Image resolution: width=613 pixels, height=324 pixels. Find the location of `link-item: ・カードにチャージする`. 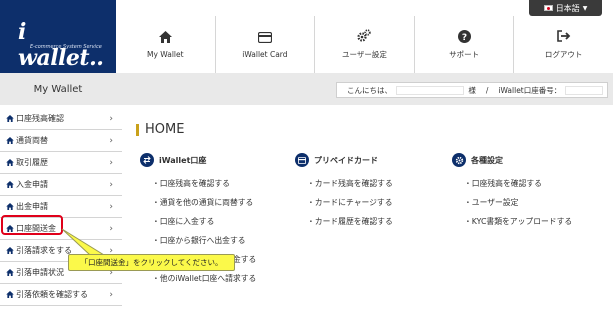

link-item: ・カードにチャージする is located at coordinates (350, 202).